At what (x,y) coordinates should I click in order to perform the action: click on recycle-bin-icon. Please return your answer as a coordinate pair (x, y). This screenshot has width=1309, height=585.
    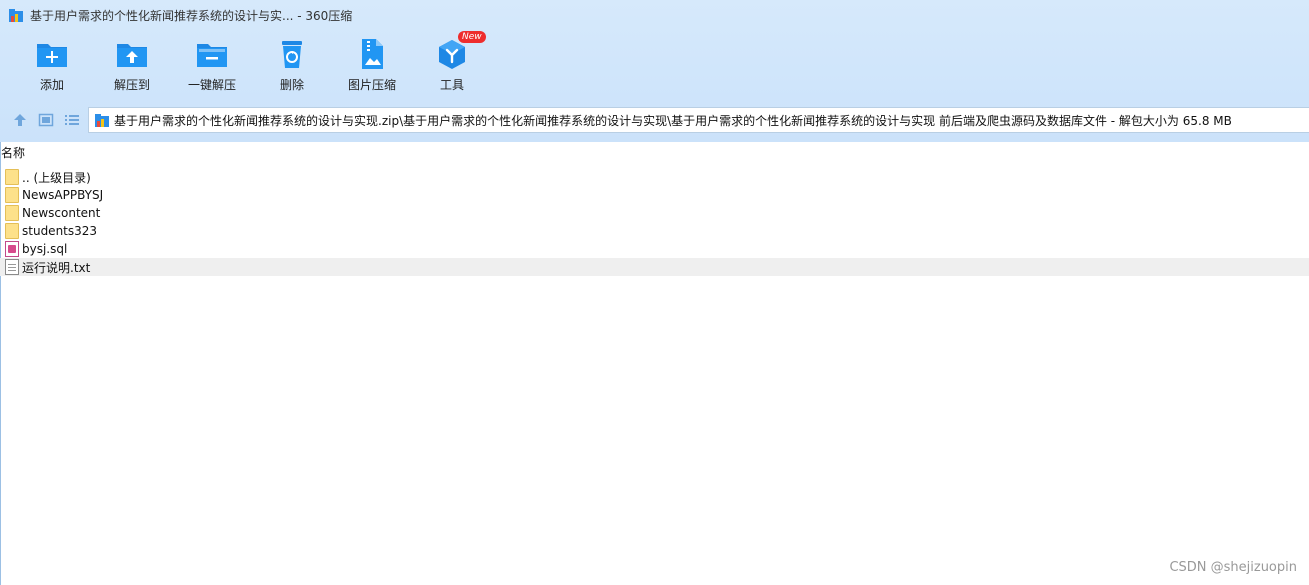
    Looking at the image, I should click on (292, 54).